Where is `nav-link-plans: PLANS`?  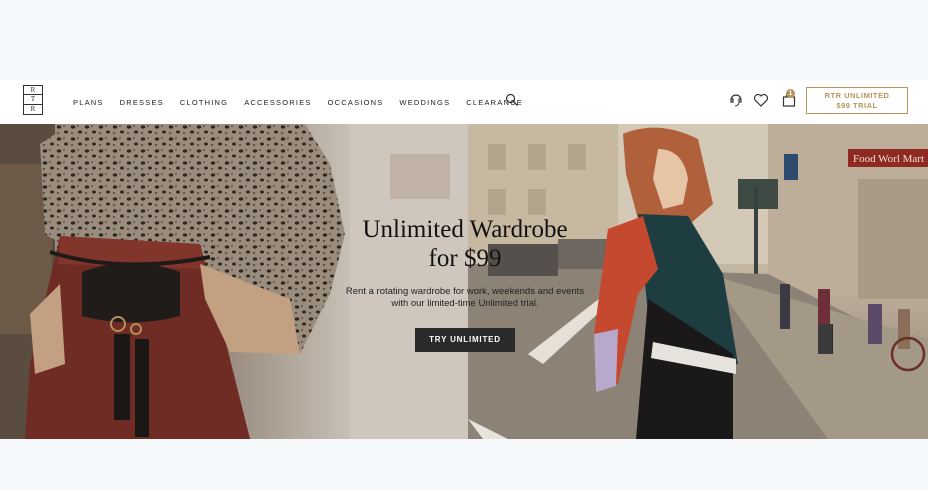
nav-link-plans: PLANS is located at coordinates (88, 102).